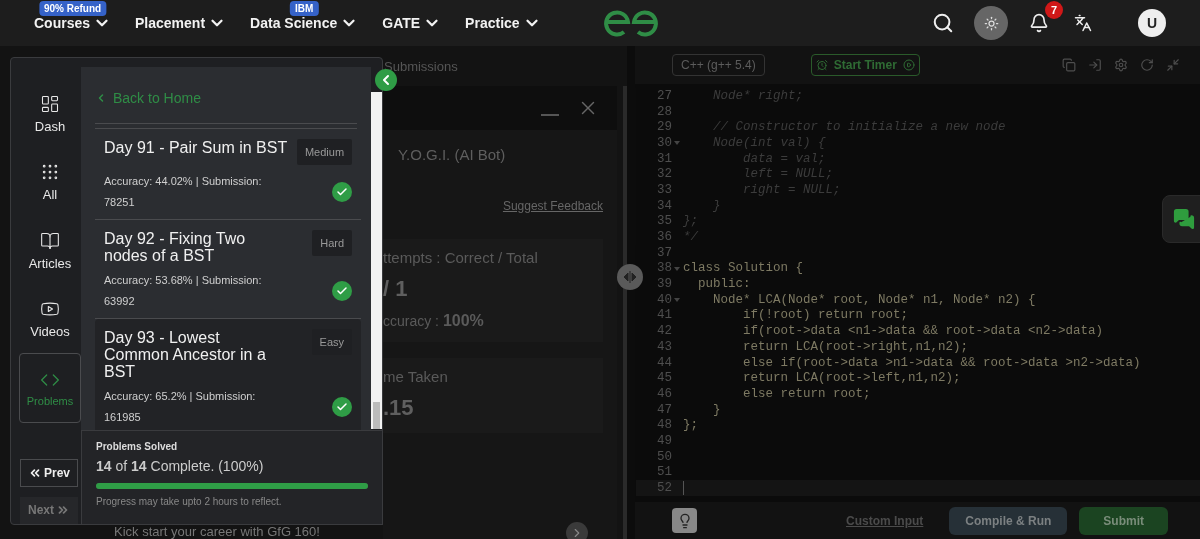 This screenshot has width=1200, height=539. I want to click on difficulty-tag: Easy, so click(332, 342).